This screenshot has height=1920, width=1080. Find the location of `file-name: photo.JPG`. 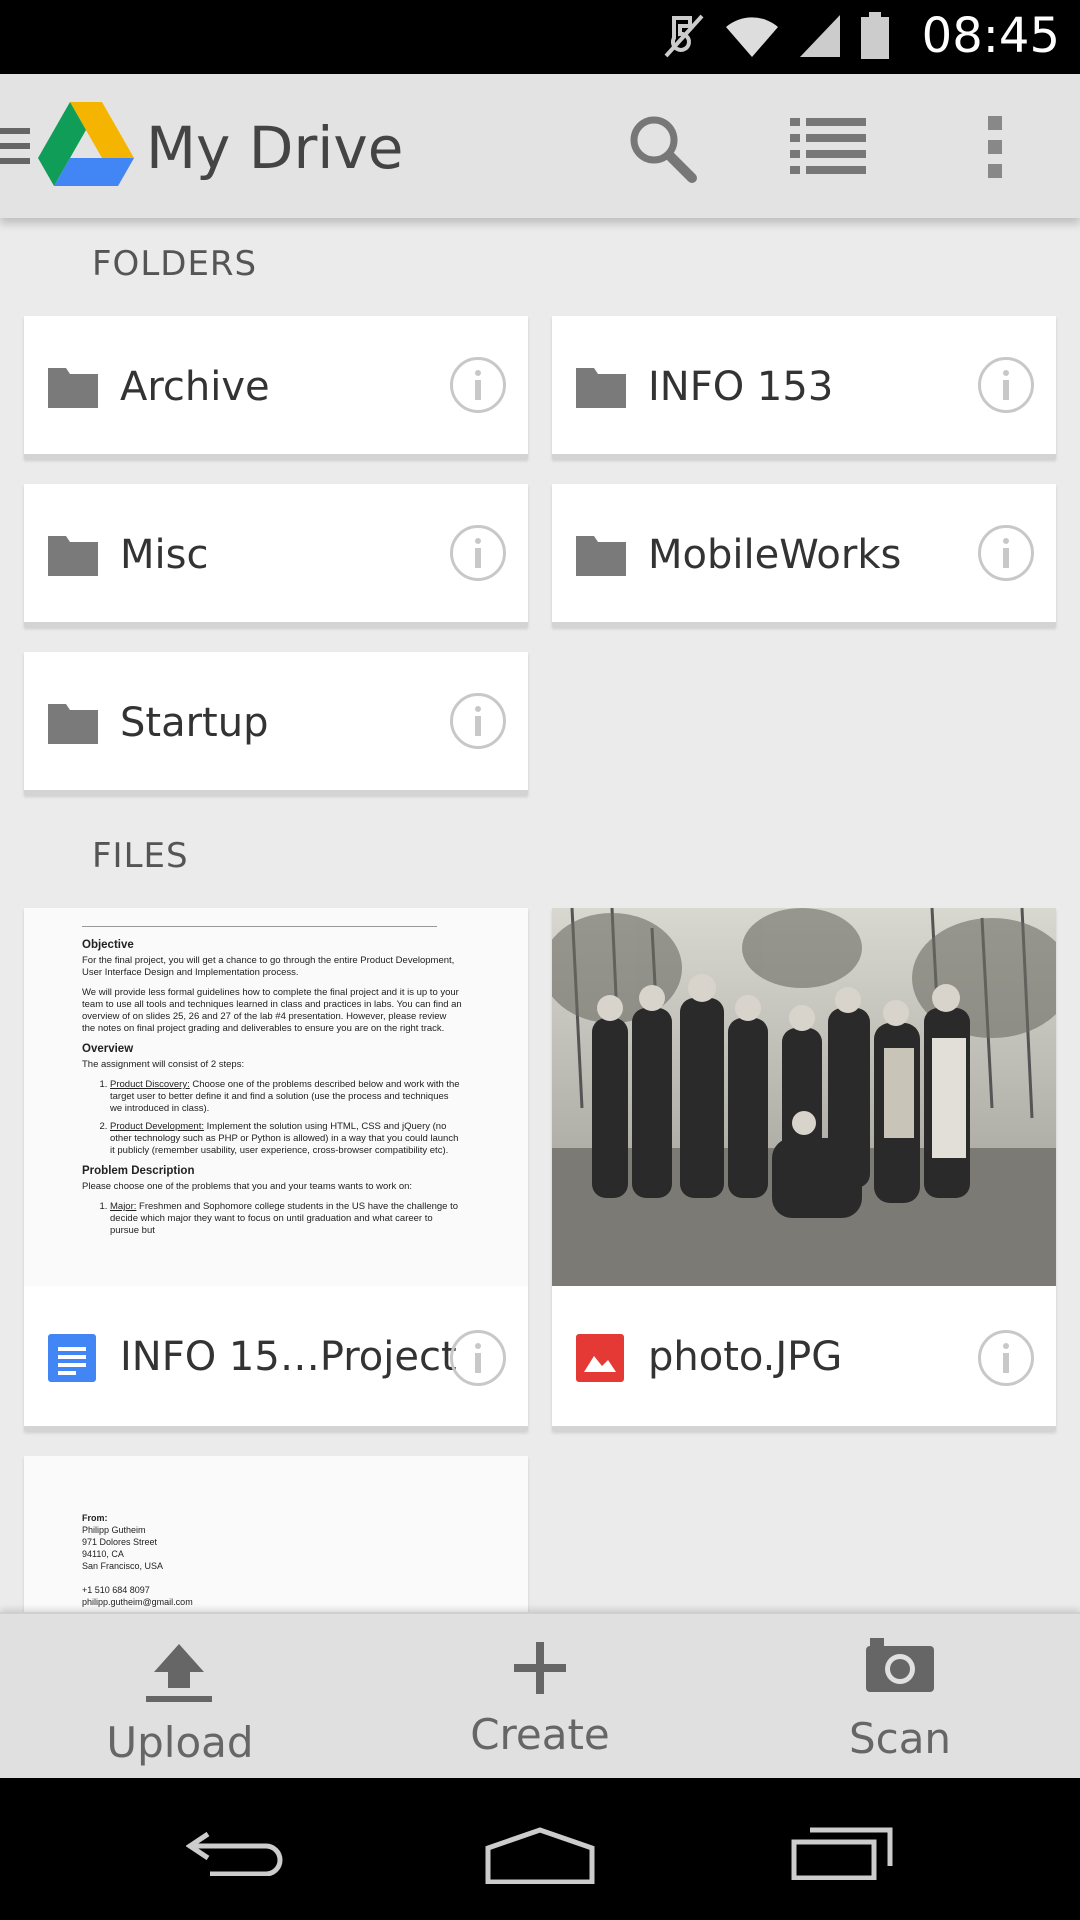

file-name: photo.JPG is located at coordinates (745, 1357).